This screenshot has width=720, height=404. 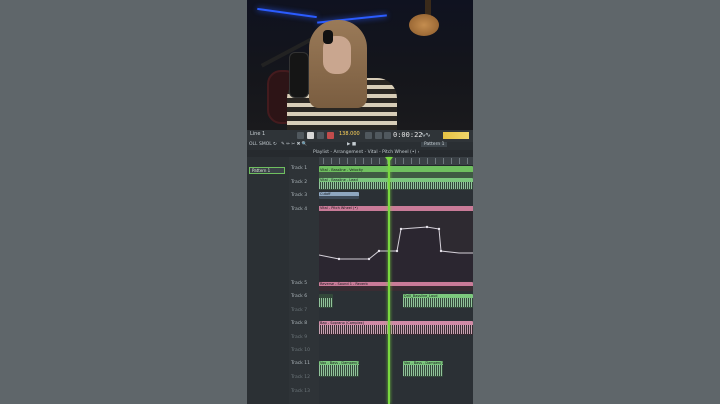 What do you see at coordinates (425, 135) in the screenshot?
I see `waveform-monitor-icon: ∿∿` at bounding box center [425, 135].